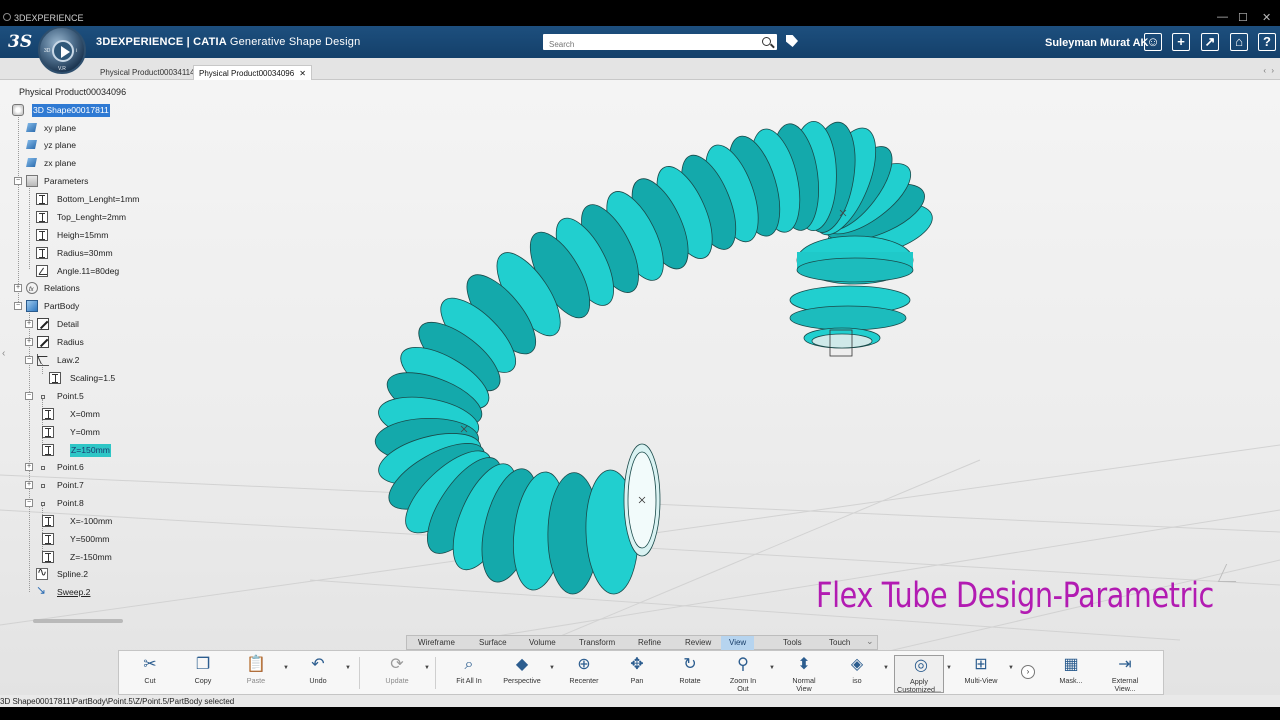 The height and width of the screenshot is (720, 1280). I want to click on tree-label: Point.6, so click(70, 467).